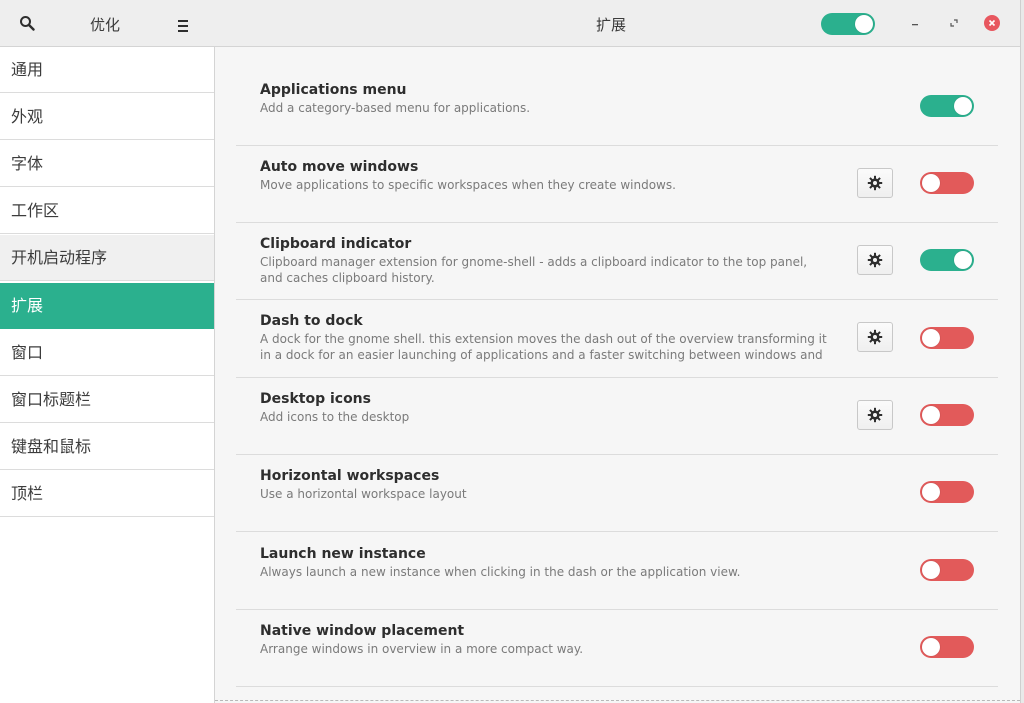  What do you see at coordinates (617, 700) in the screenshot?
I see `window-bottom-edge` at bounding box center [617, 700].